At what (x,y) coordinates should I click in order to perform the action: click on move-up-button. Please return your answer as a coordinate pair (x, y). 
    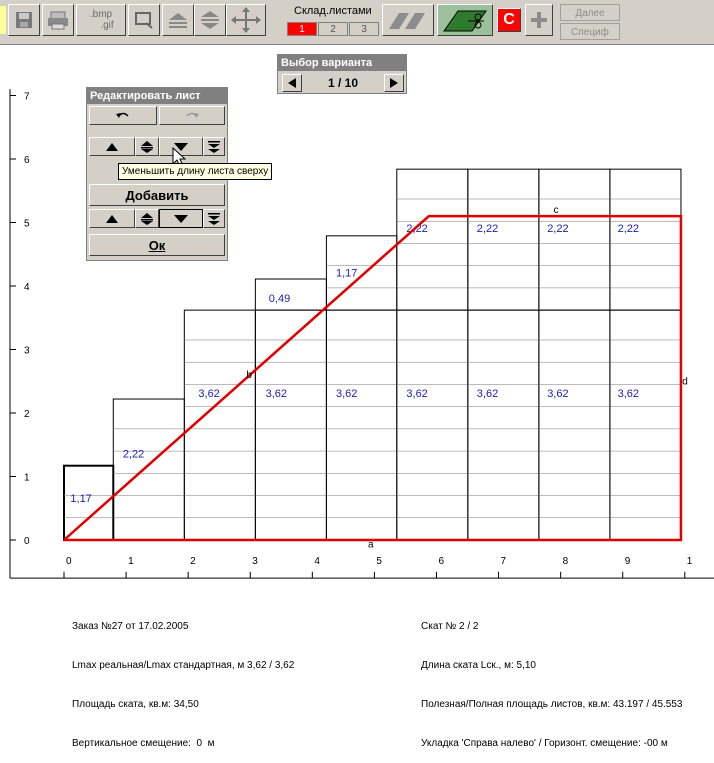
    Looking at the image, I should click on (178, 20).